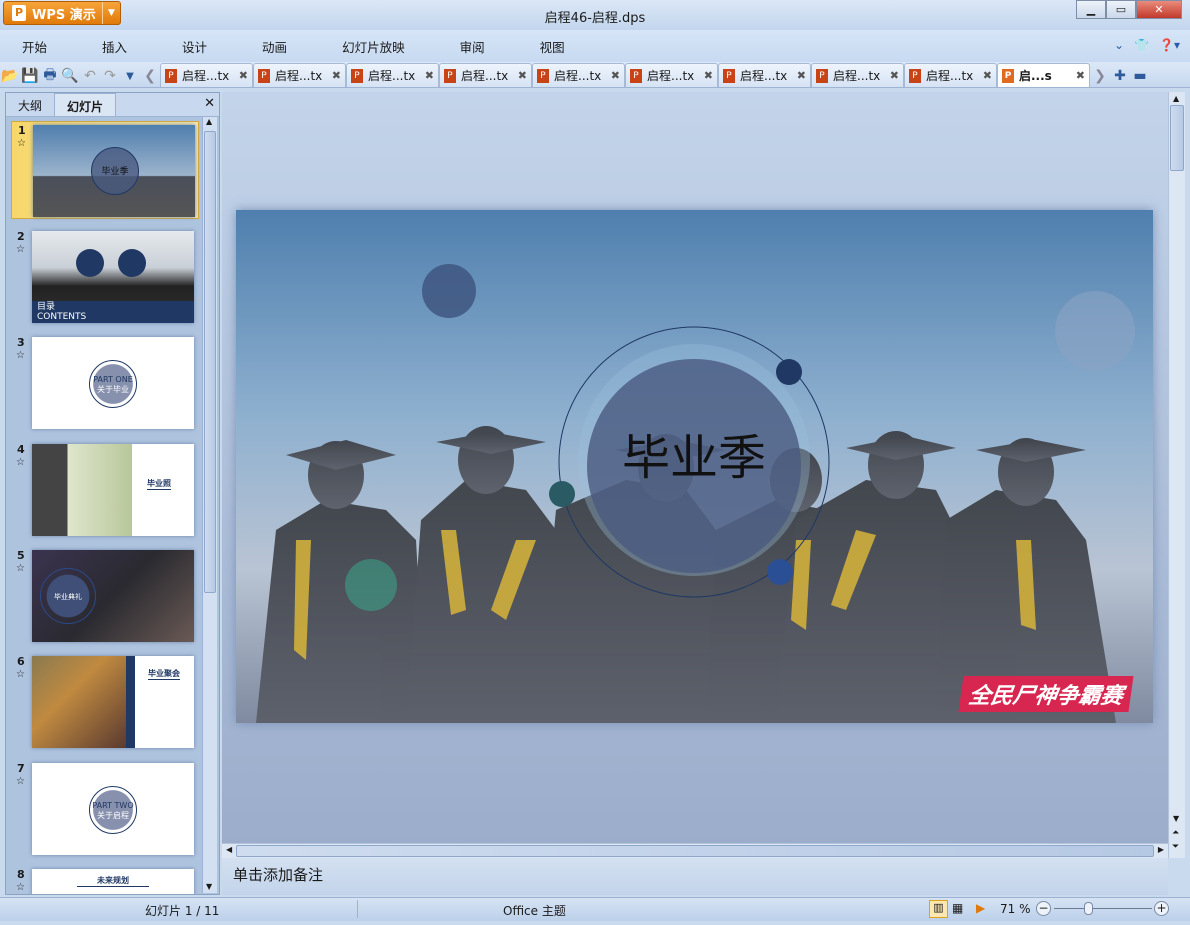  What do you see at coordinates (105, 277) in the screenshot?
I see `slide-thumbnail-2: 2 ☆ 目录 CONTENTS` at bounding box center [105, 277].